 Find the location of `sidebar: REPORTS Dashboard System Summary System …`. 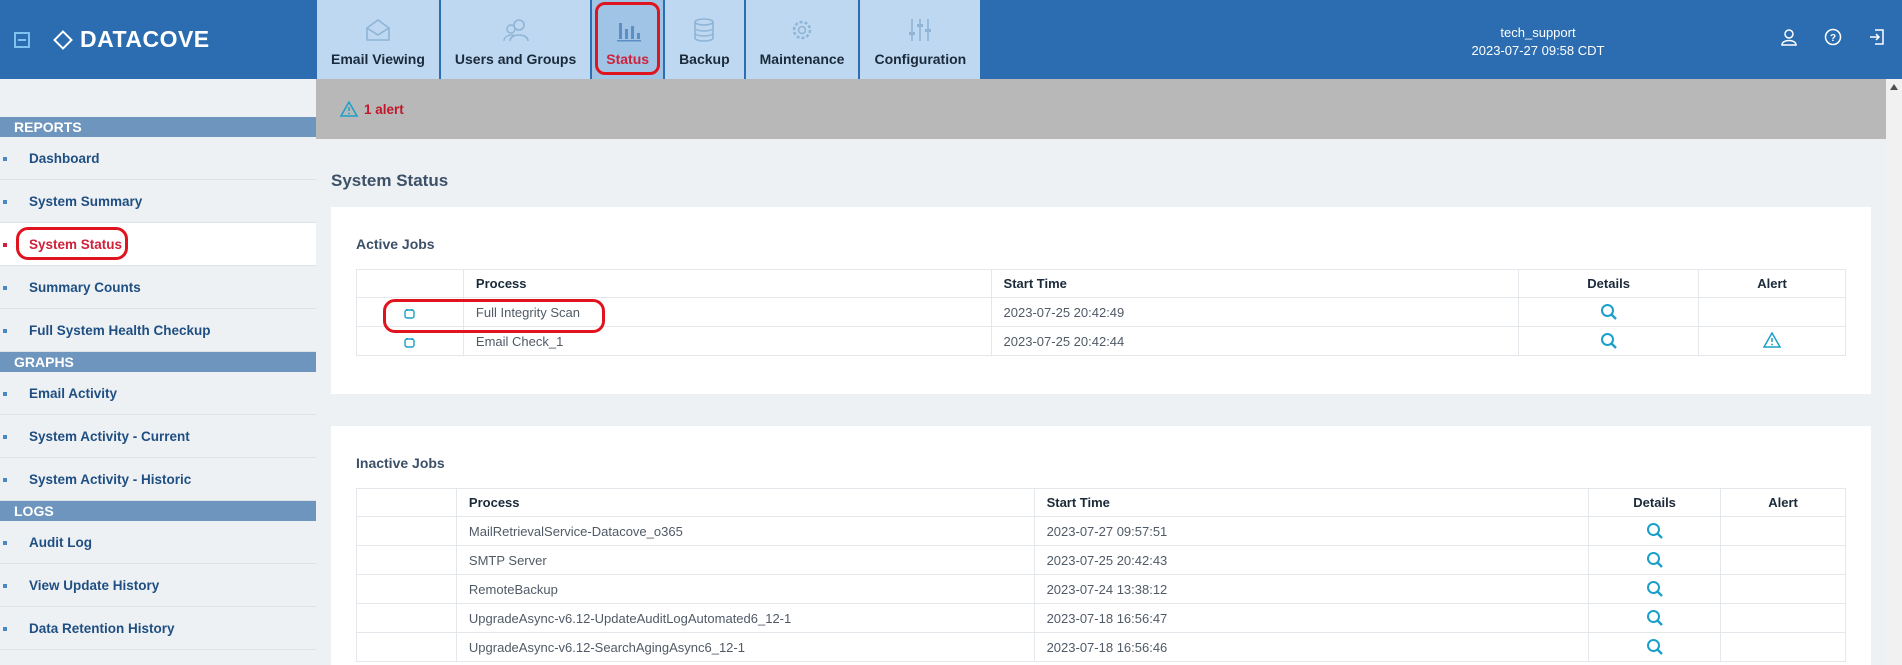

sidebar: REPORTS Dashboard System Summary System … is located at coordinates (158, 372).